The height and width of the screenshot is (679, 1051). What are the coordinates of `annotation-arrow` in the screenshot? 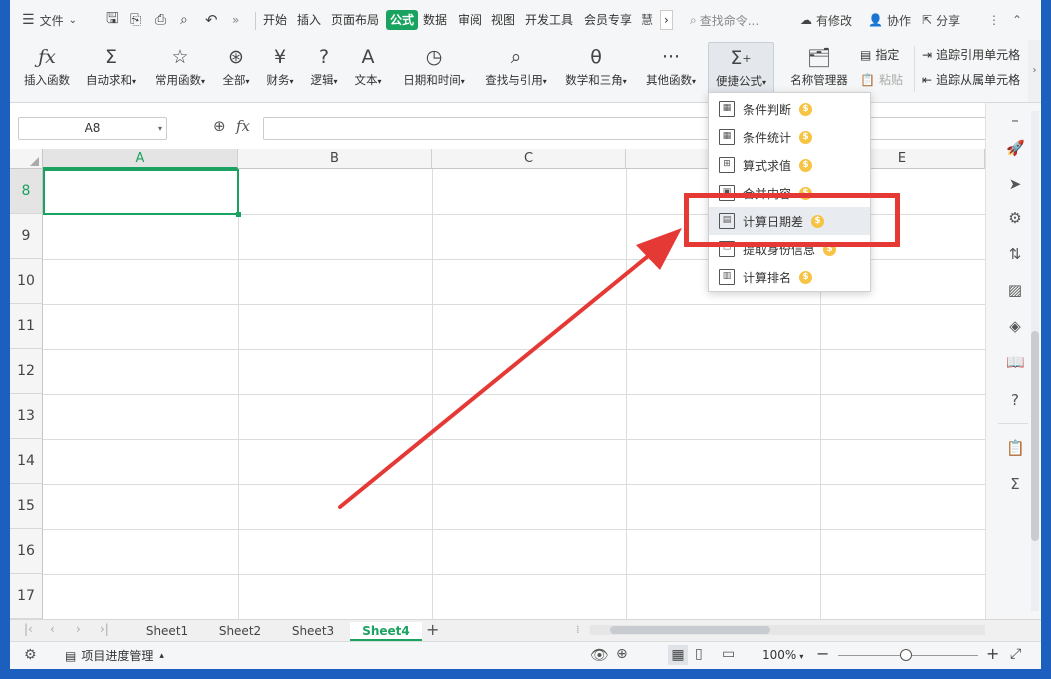 It's located at (510, 368).